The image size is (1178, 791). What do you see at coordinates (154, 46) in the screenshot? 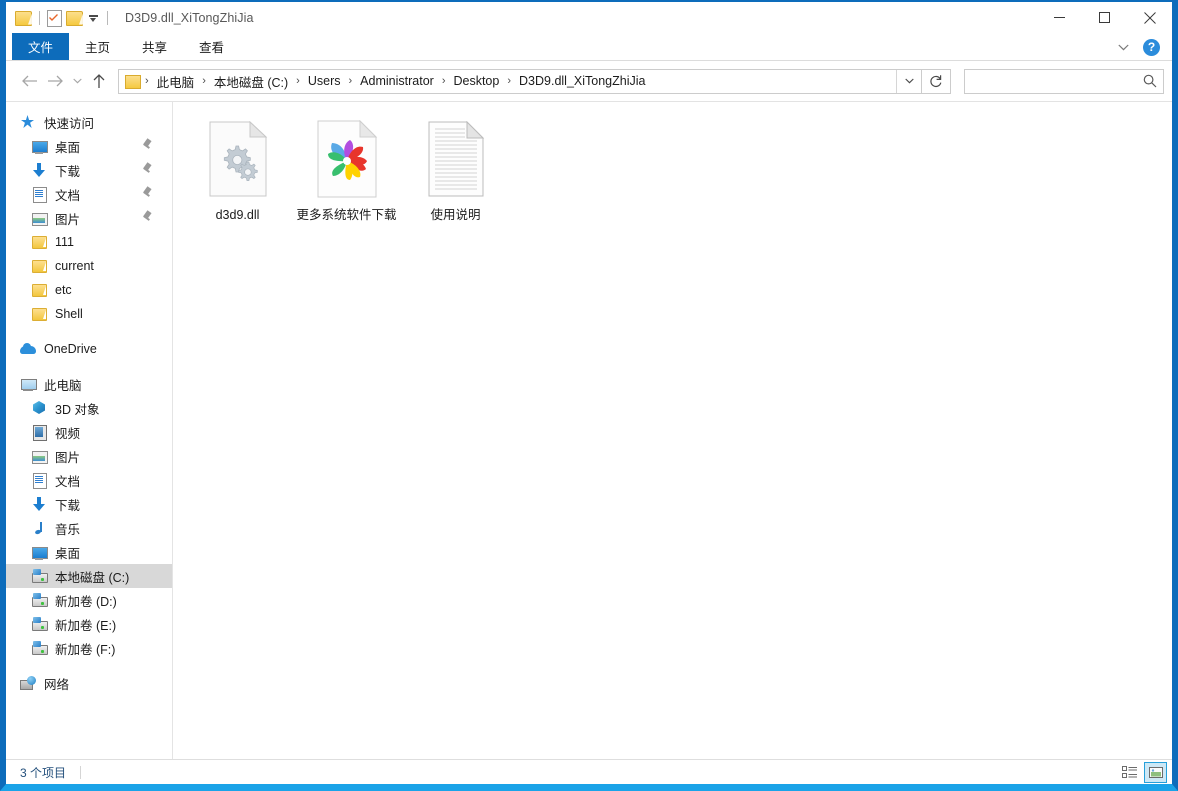
I see `tab-share: 共享` at bounding box center [154, 46].